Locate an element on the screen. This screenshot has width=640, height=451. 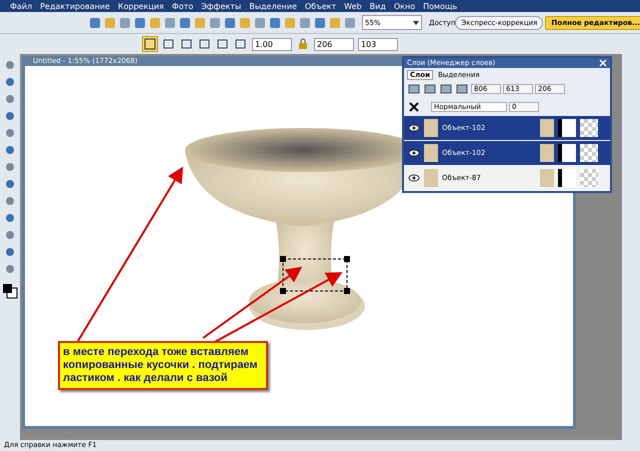
menu-item: Объект is located at coordinates (320, 6).